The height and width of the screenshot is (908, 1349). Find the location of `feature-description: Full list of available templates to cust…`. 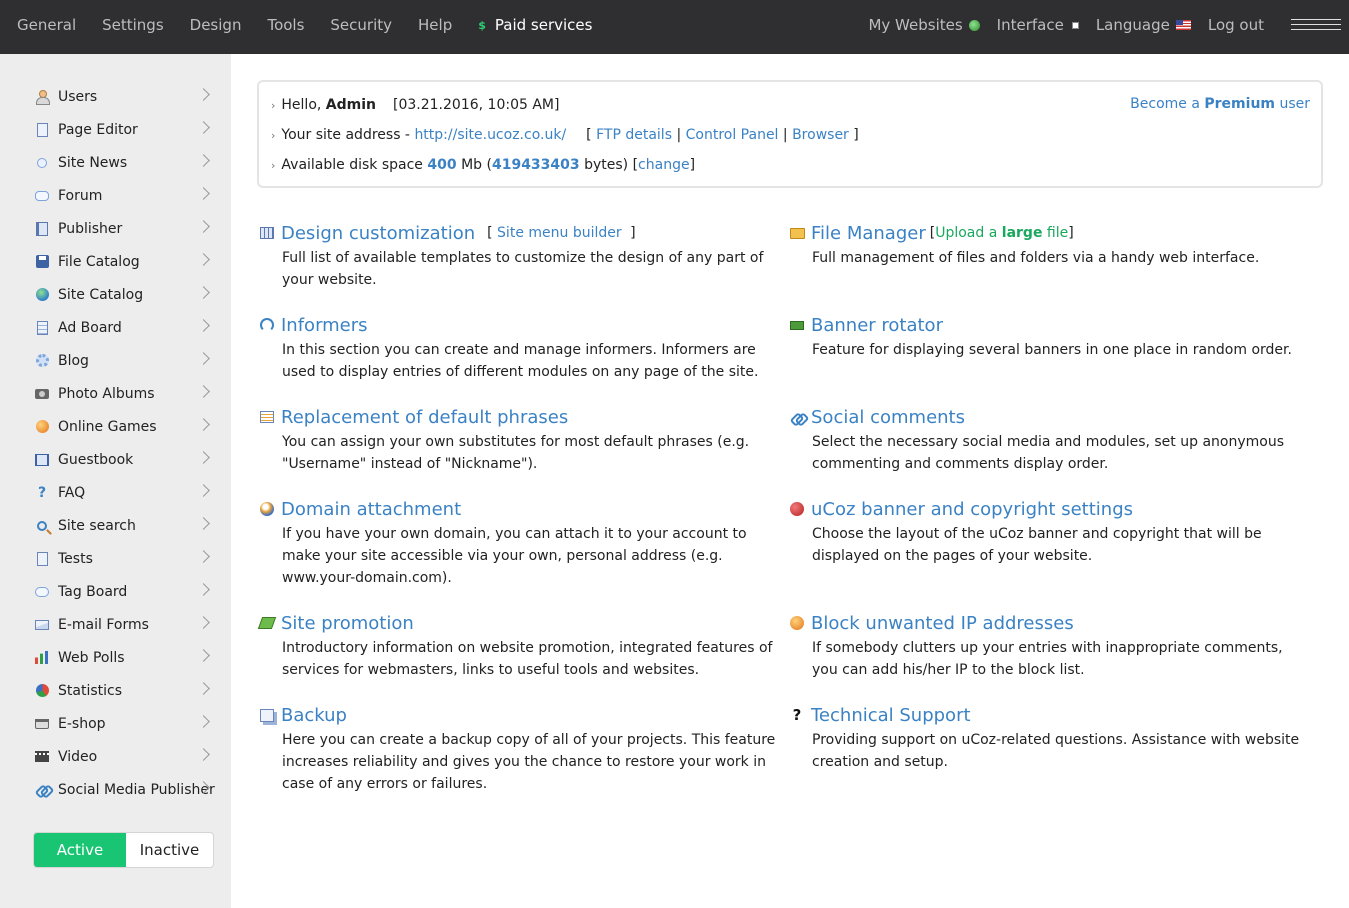

feature-description: Full list of available templates to cust… is located at coordinates (523, 269).